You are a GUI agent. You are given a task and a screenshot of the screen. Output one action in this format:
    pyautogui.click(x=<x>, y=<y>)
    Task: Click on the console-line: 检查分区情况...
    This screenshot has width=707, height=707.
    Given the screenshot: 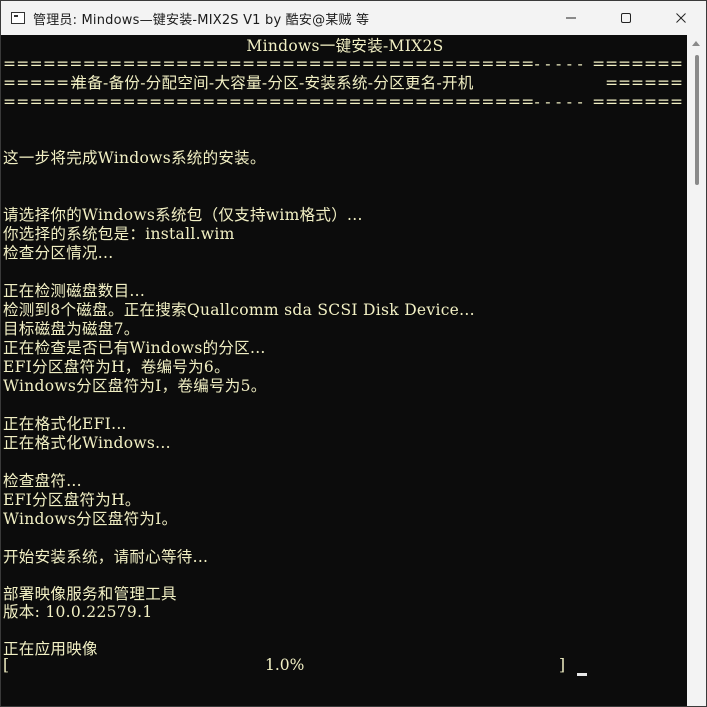 What is the action you would take?
    pyautogui.click(x=58, y=253)
    